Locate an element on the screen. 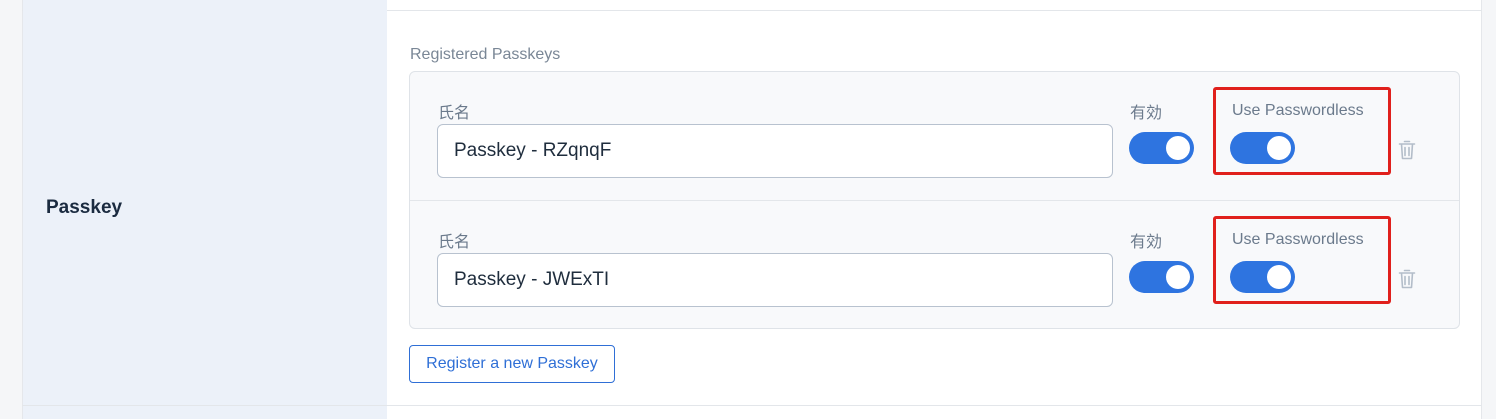 The image size is (1496, 419). register-passkey-button: Register a new Passkey is located at coordinates (512, 364).